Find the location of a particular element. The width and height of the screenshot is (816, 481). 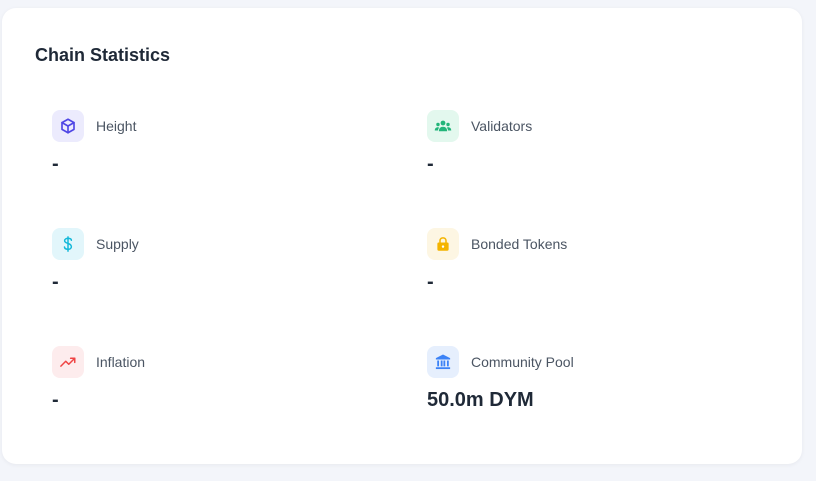

stat-height: Height - is located at coordinates (212, 150).